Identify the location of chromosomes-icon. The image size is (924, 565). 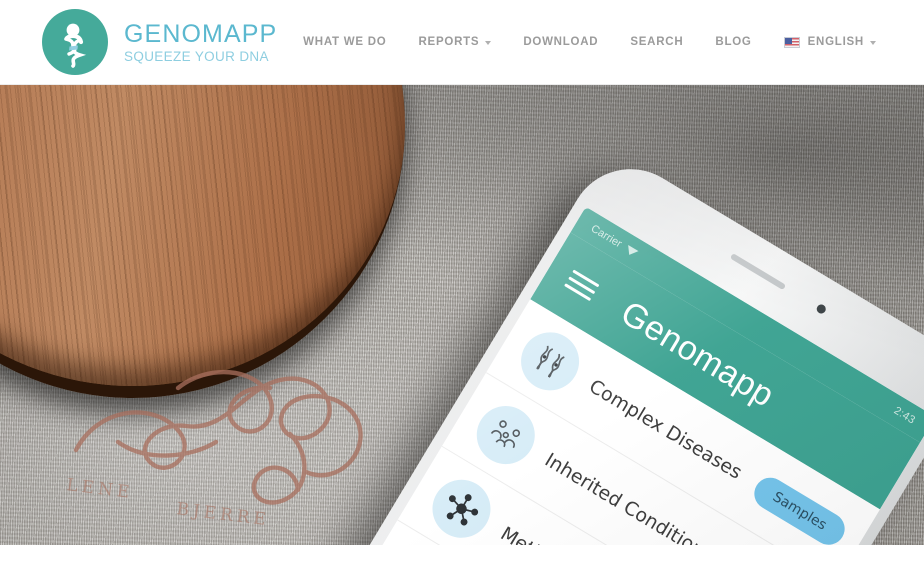
(550, 361).